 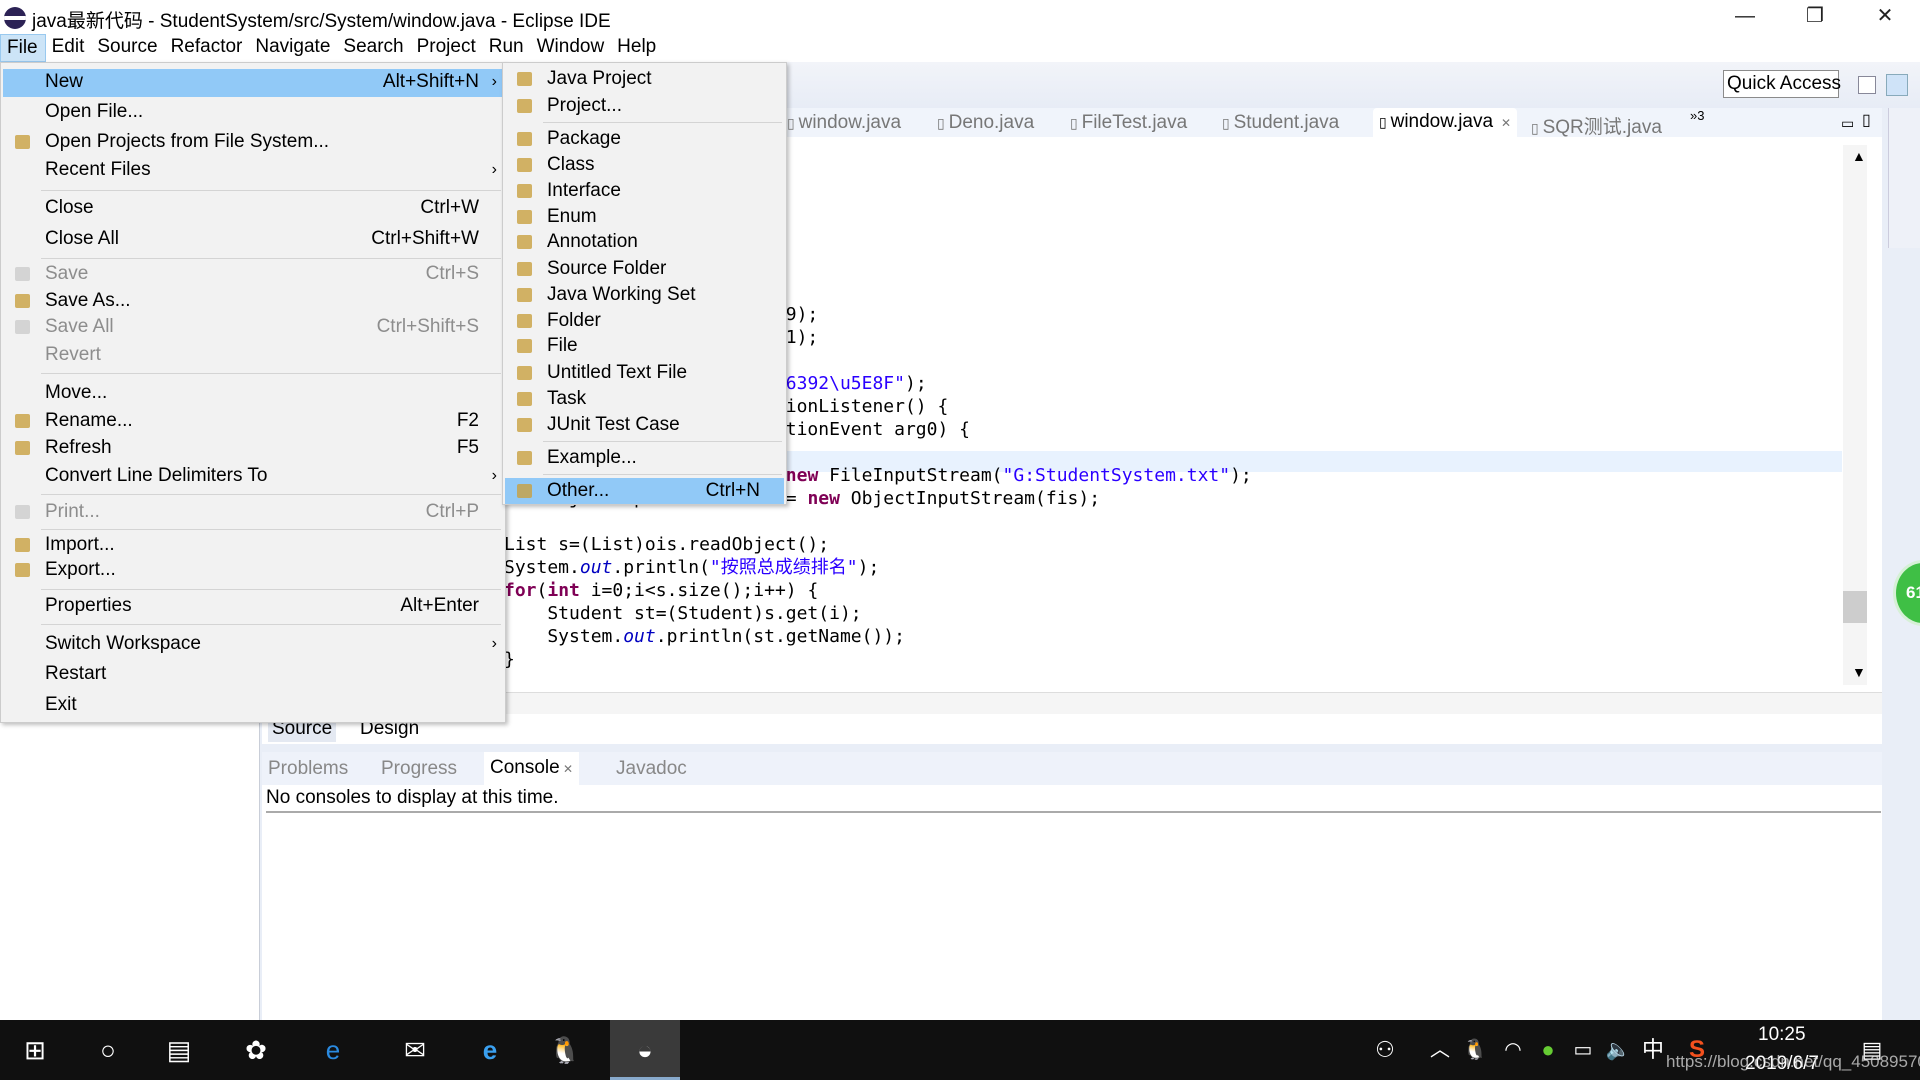 I want to click on enum-icon, so click(x=524, y=217).